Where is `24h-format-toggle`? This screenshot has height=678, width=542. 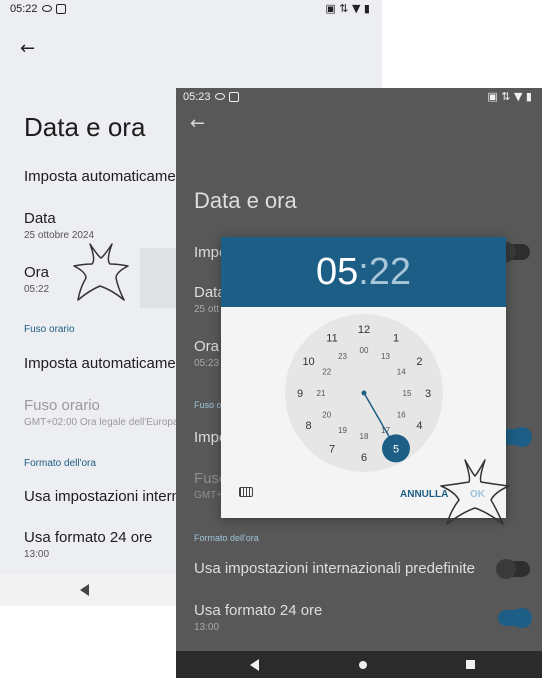
24h-format-toggle is located at coordinates (515, 618).